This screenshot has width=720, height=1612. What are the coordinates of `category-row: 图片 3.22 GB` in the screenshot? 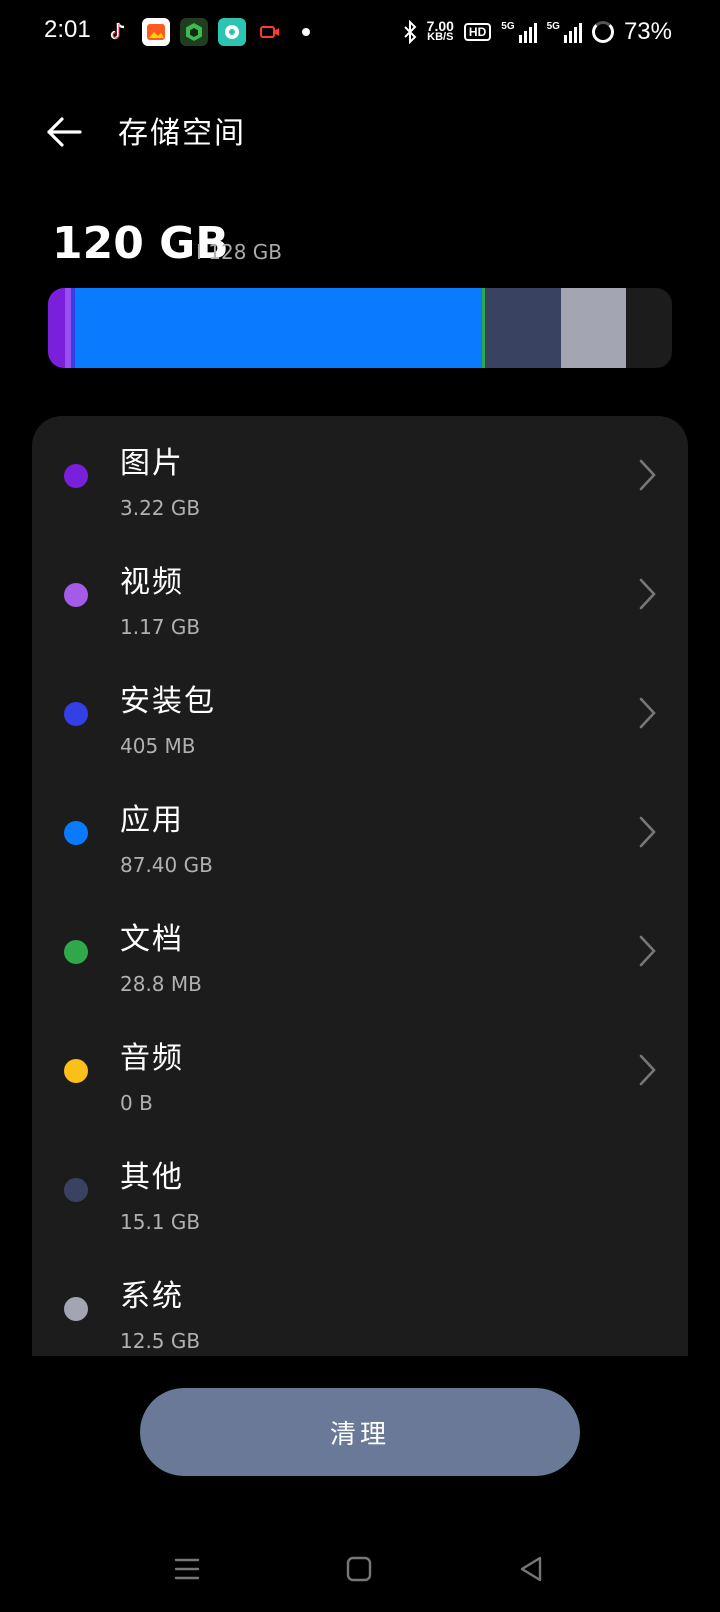 It's located at (360, 475).